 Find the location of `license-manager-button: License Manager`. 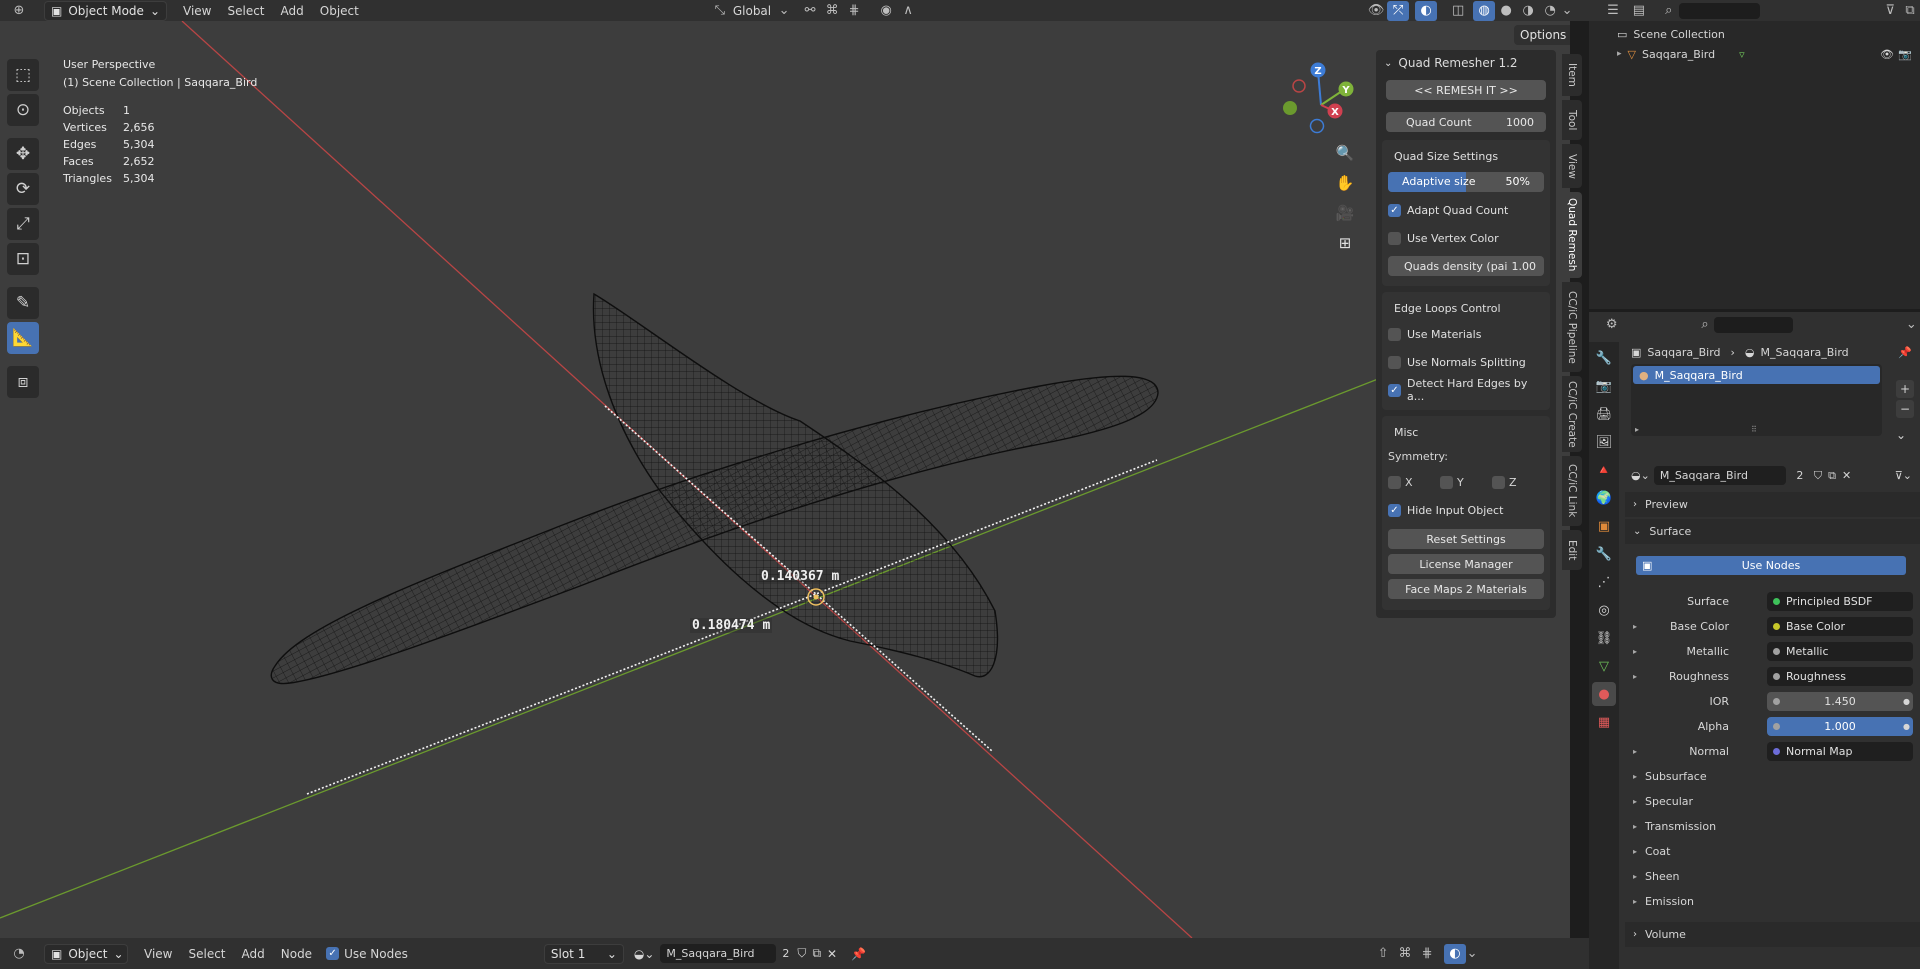

license-manager-button: License Manager is located at coordinates (1466, 564).